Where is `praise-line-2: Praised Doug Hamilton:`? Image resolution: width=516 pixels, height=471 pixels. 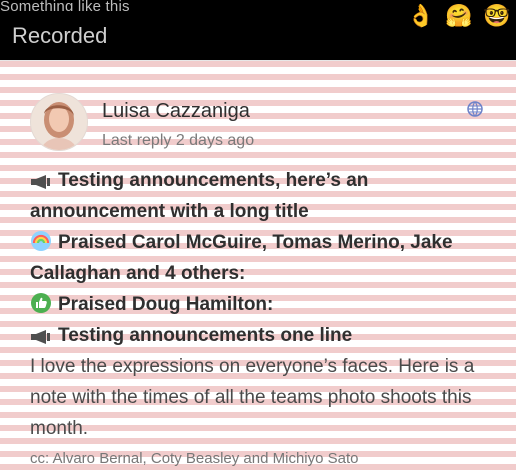
praise-line-2: Praised Doug Hamilton: is located at coordinates (266, 304).